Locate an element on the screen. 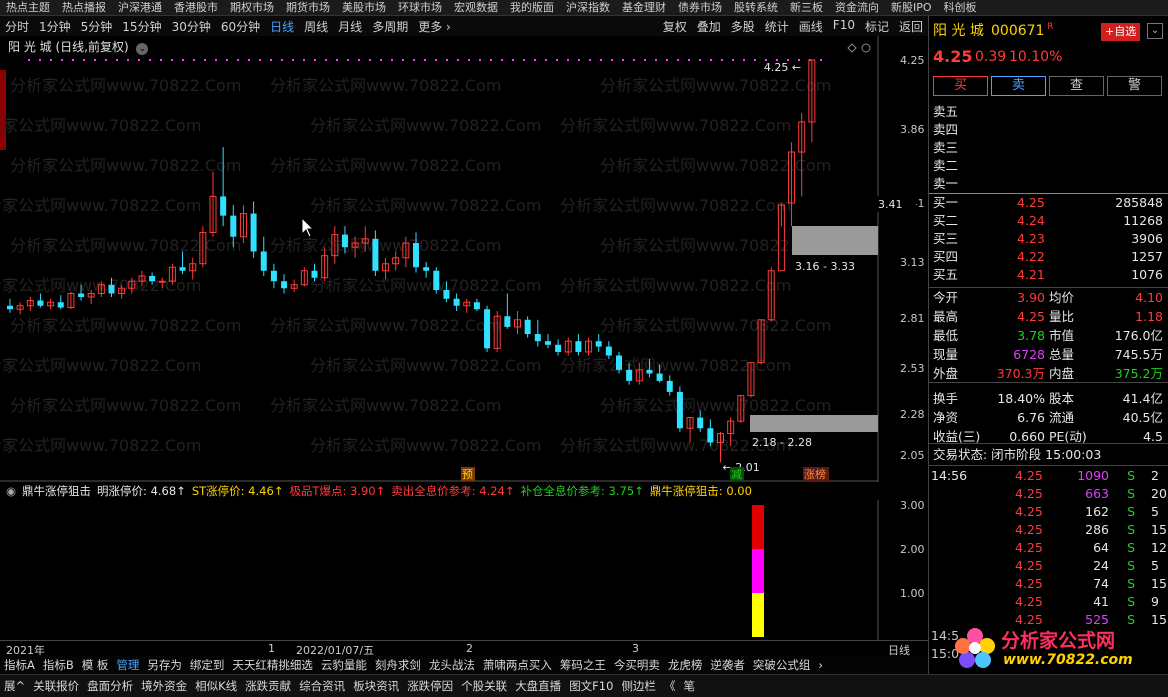  toolbar-action: 返回 is located at coordinates (911, 26).